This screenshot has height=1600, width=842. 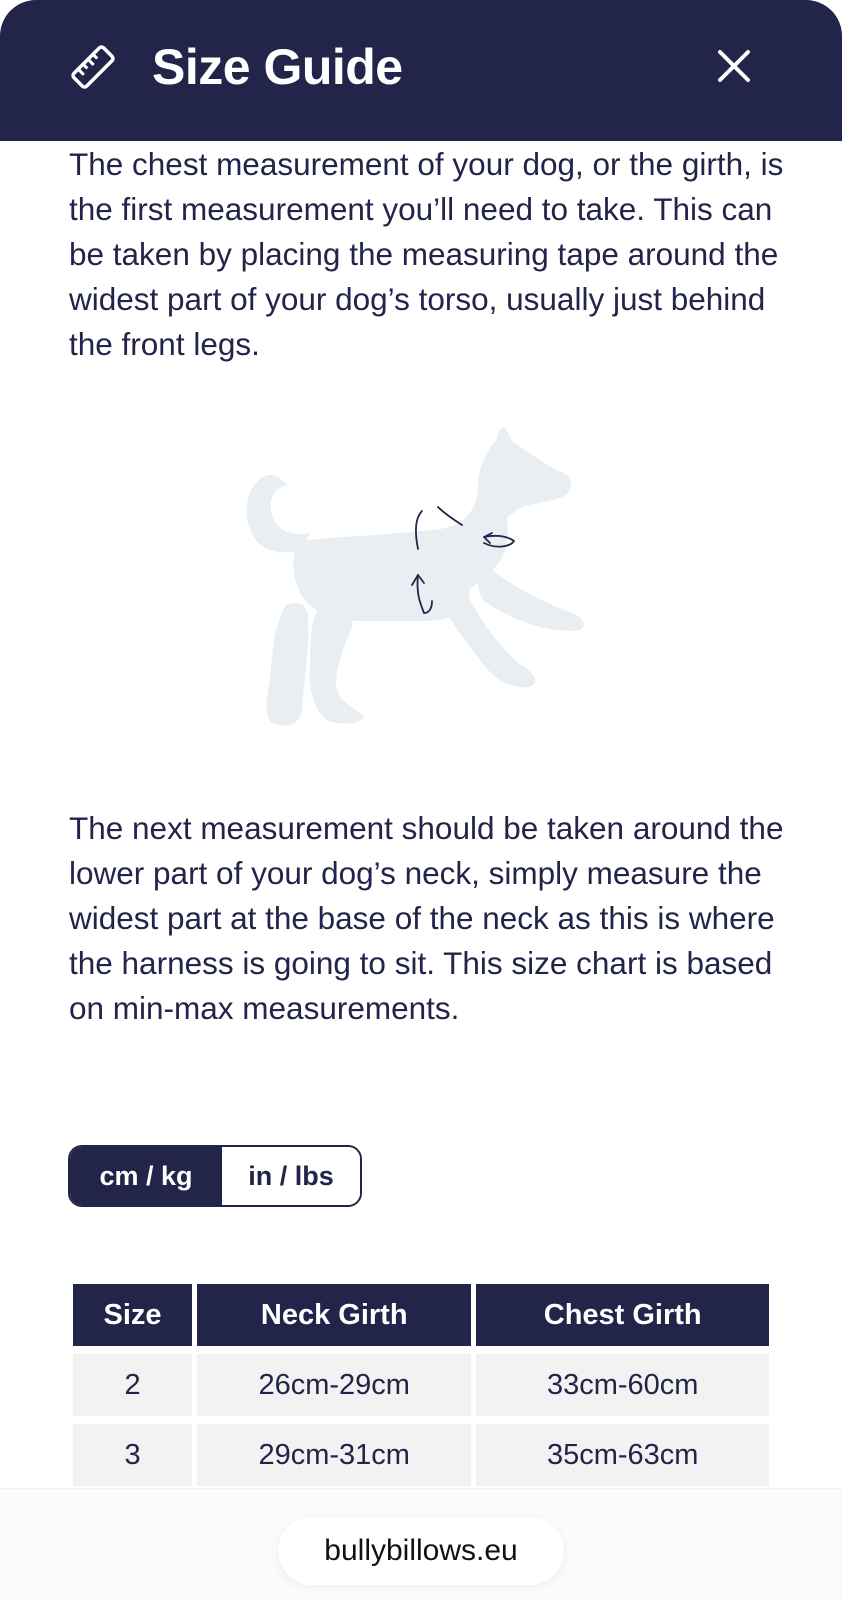 I want to click on unit-option-cm-kg: cm / kg, so click(x=146, y=1176).